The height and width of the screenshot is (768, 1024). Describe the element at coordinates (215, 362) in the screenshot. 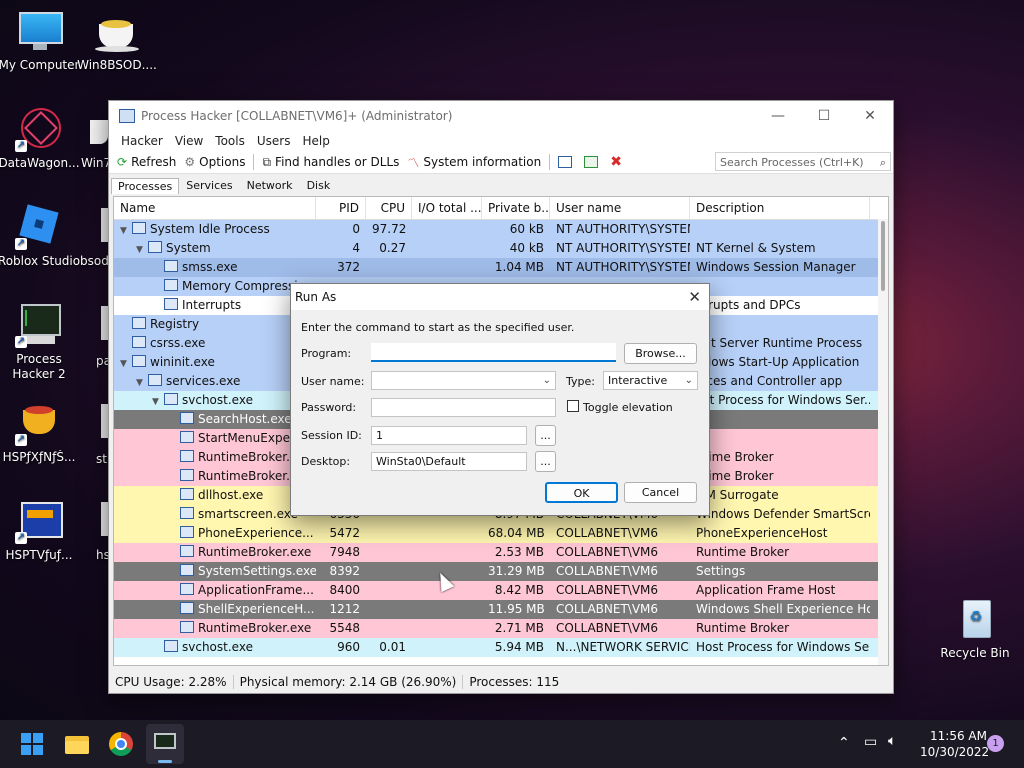

I see `process-name-cell: ▼ wininit.exe` at that location.